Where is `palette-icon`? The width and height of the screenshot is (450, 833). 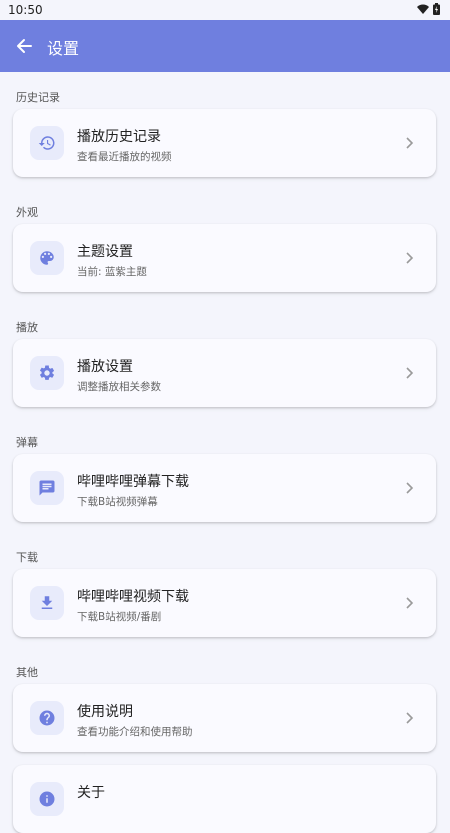
palette-icon is located at coordinates (47, 258).